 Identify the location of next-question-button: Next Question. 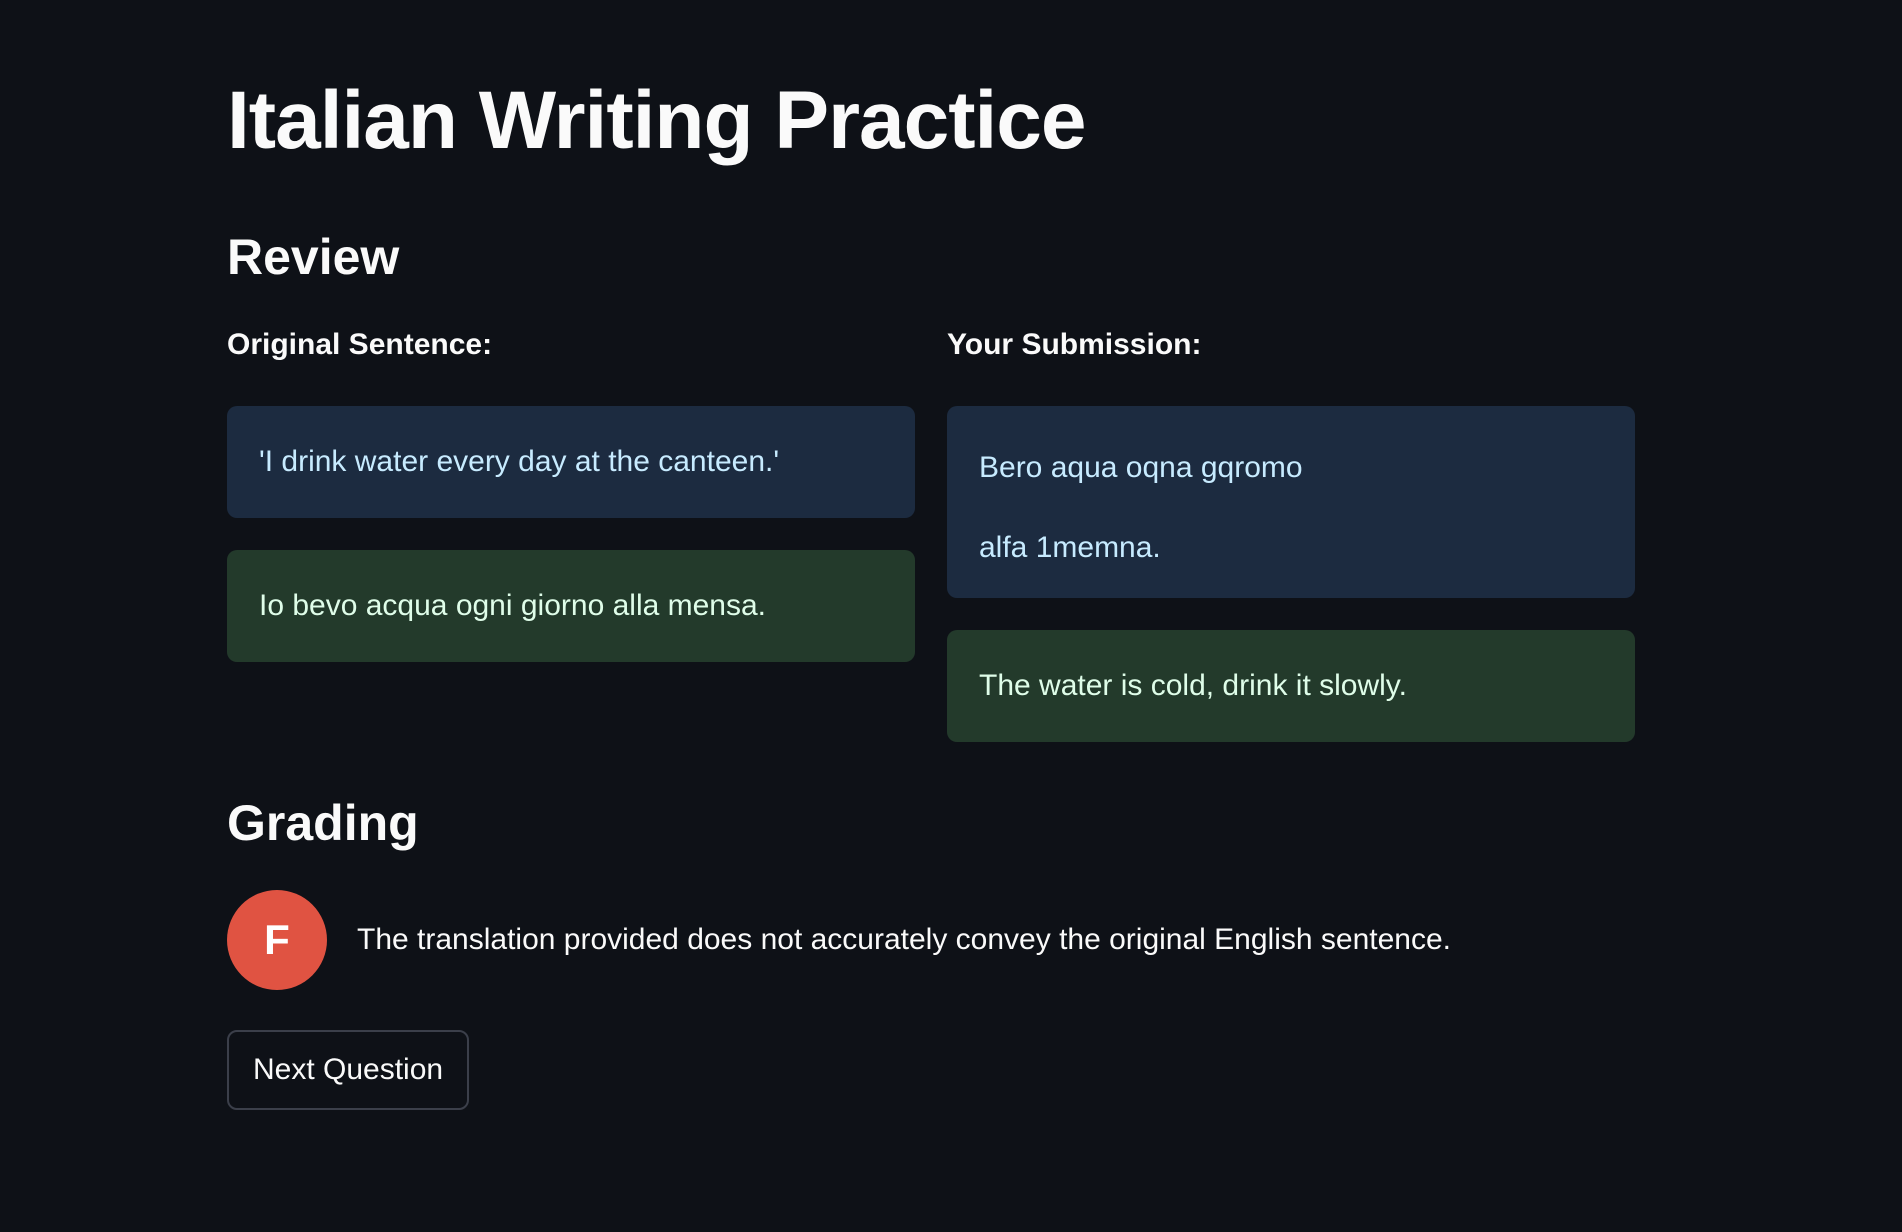
(348, 1070).